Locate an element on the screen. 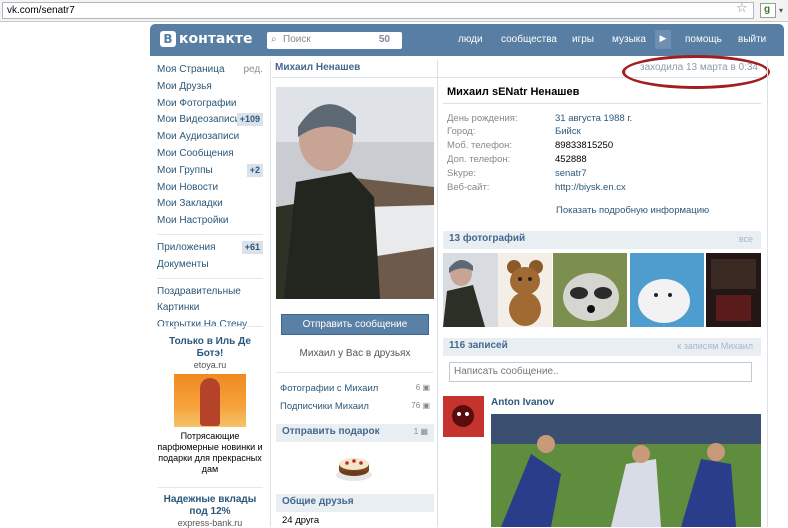 This screenshot has height=528, width=788. show-more-info-link: Показать подробную информацию is located at coordinates (632, 210).